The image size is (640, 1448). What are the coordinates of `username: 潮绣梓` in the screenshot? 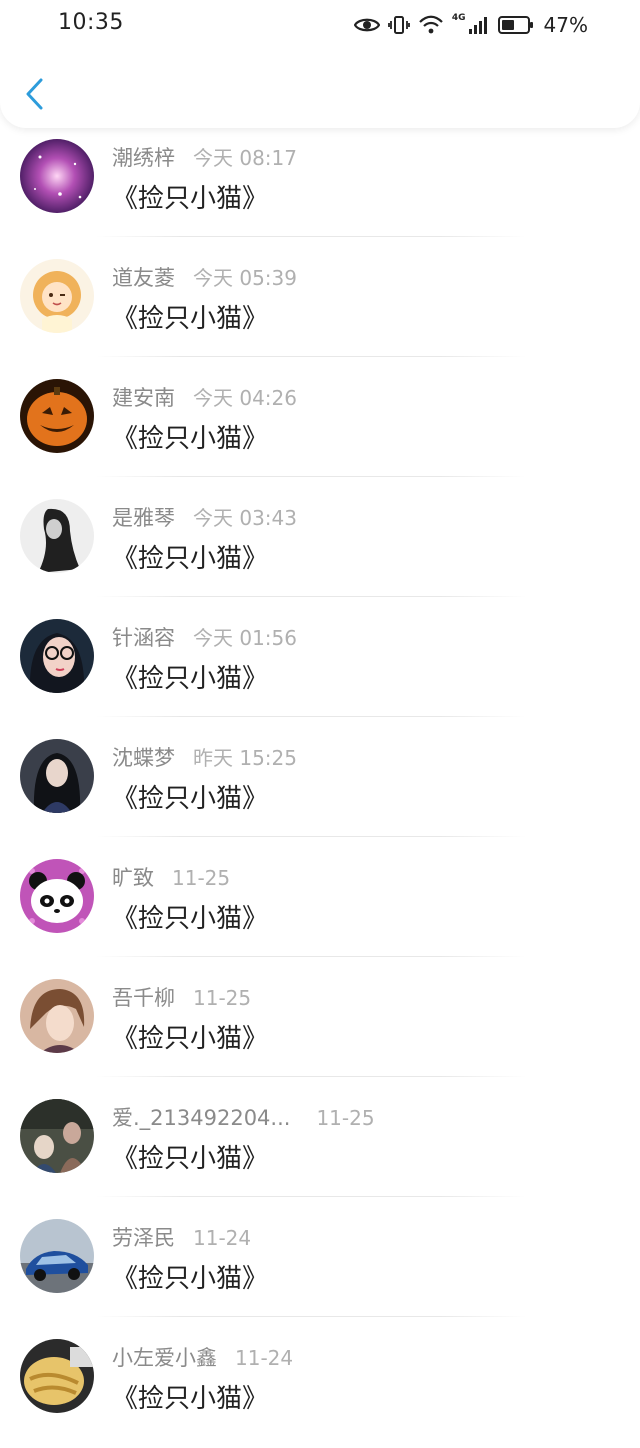 It's located at (143, 157).